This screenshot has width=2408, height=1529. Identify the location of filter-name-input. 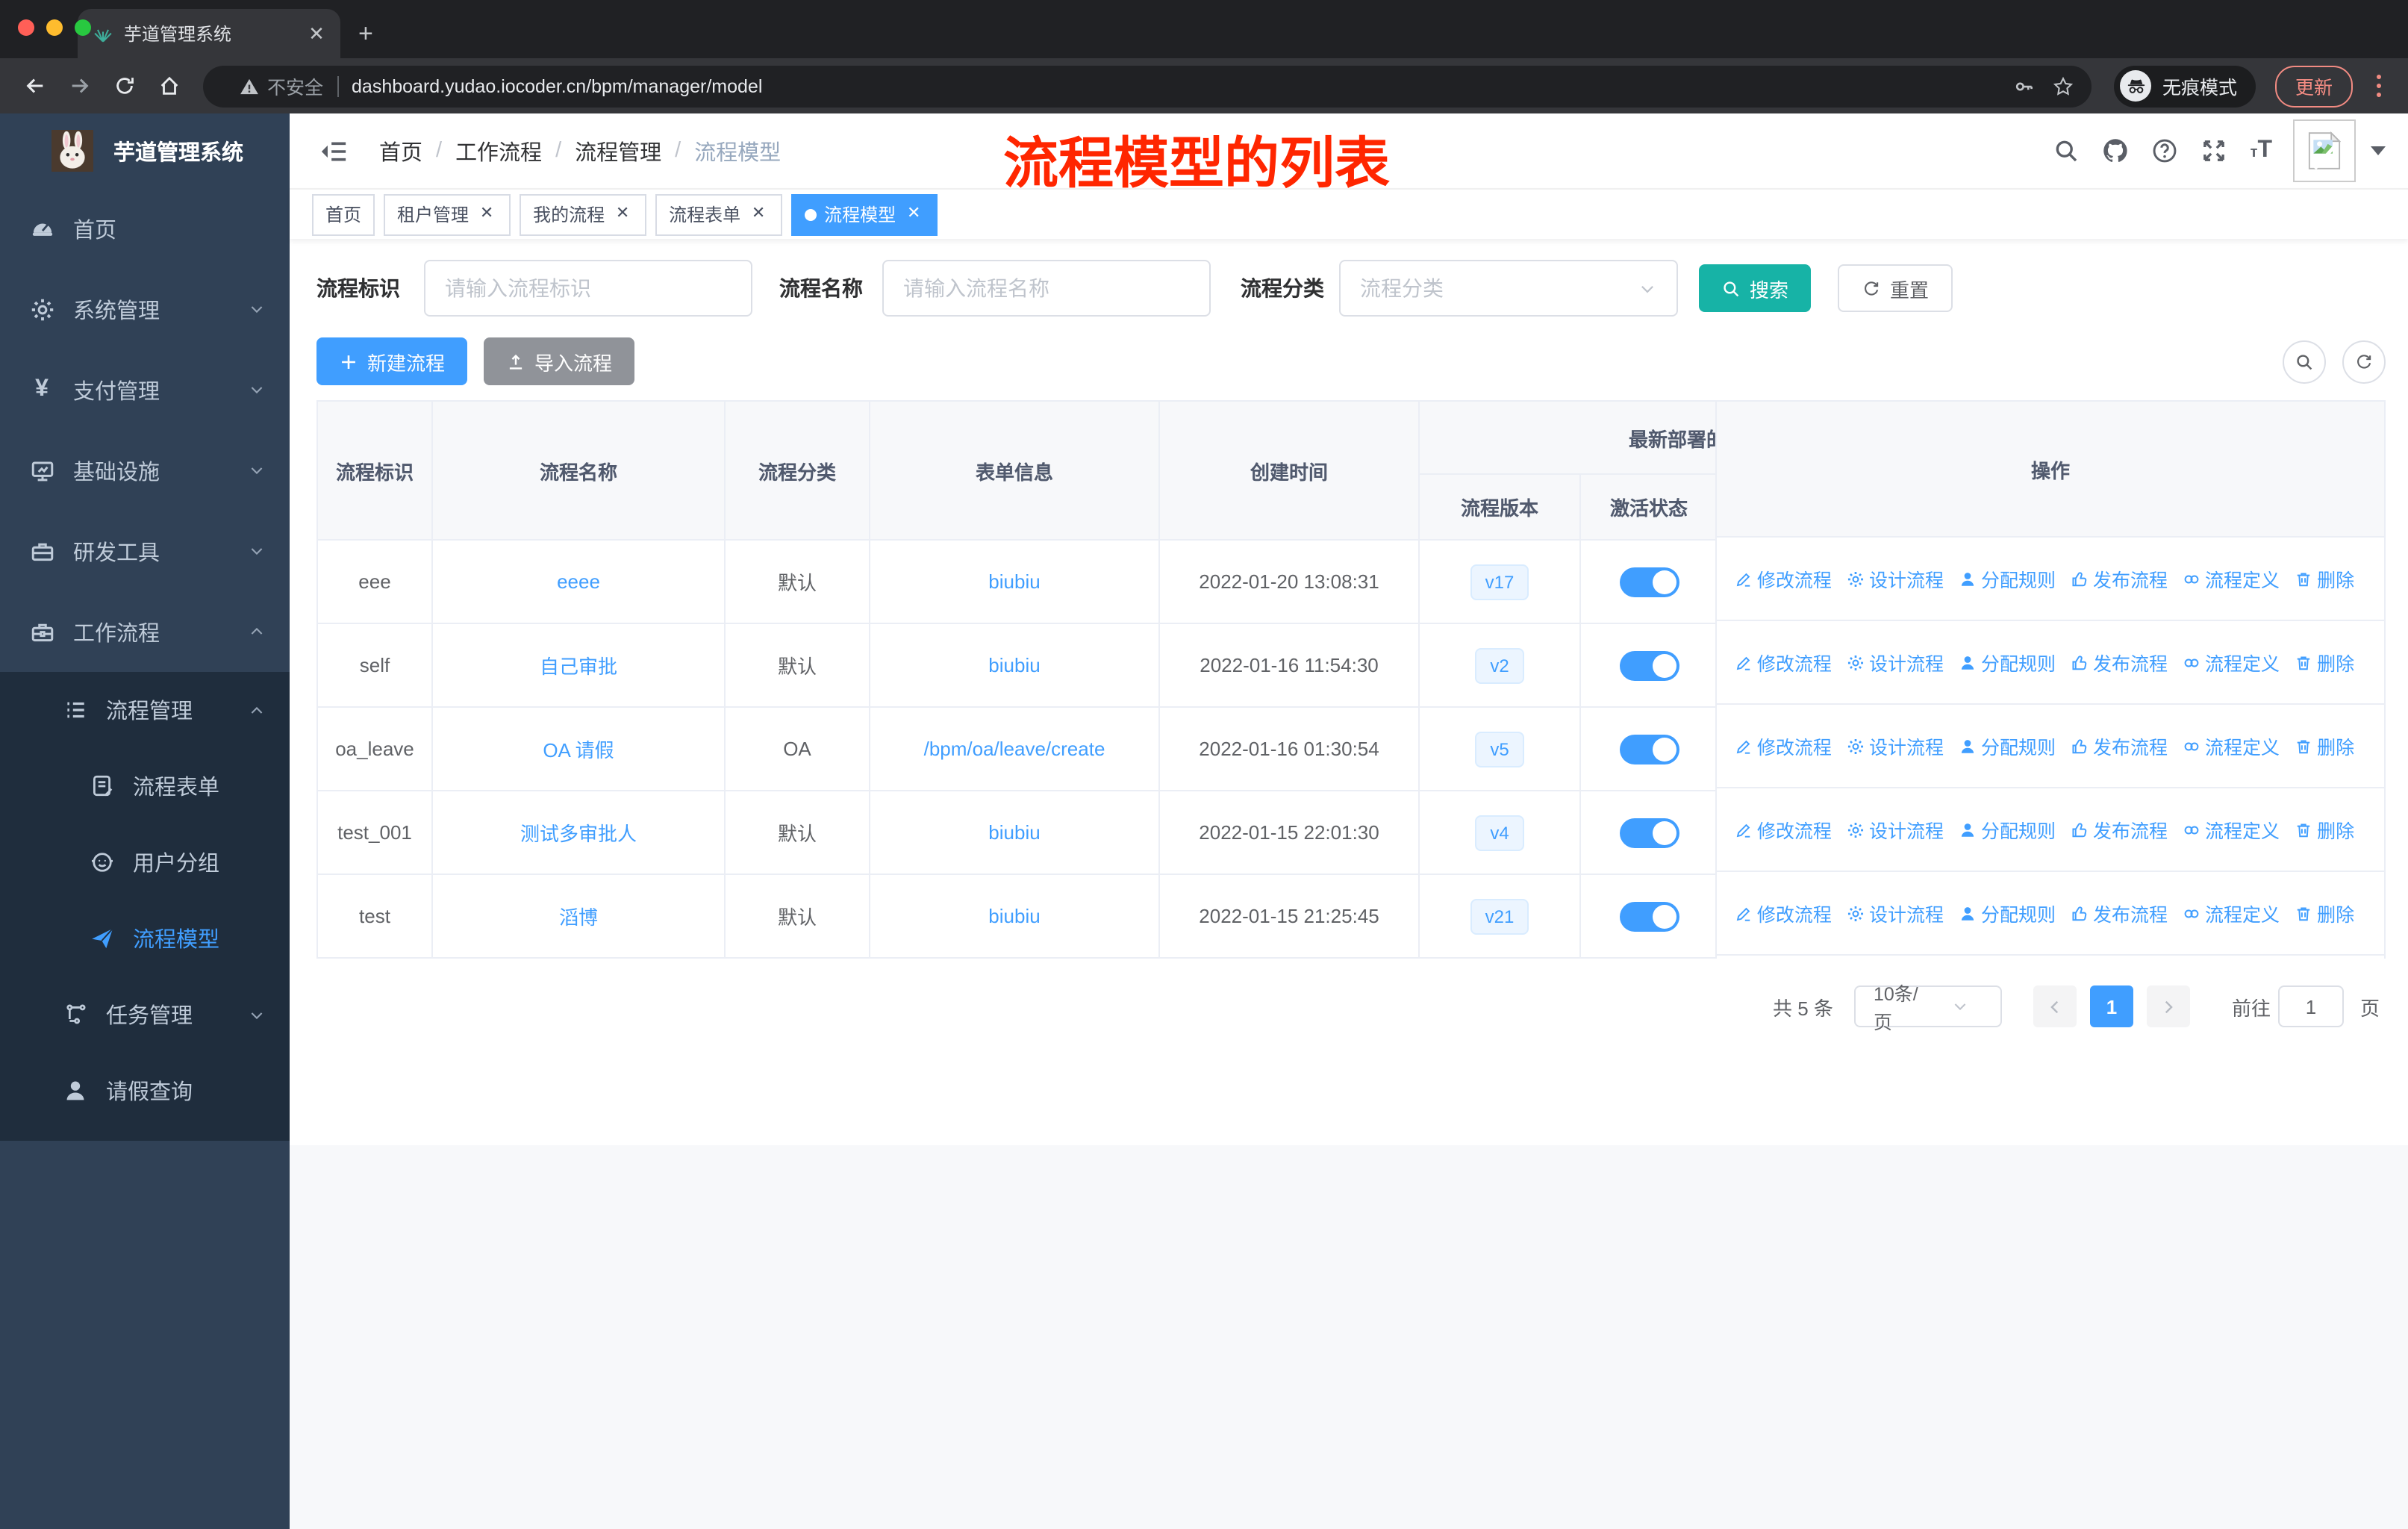
(1046, 289).